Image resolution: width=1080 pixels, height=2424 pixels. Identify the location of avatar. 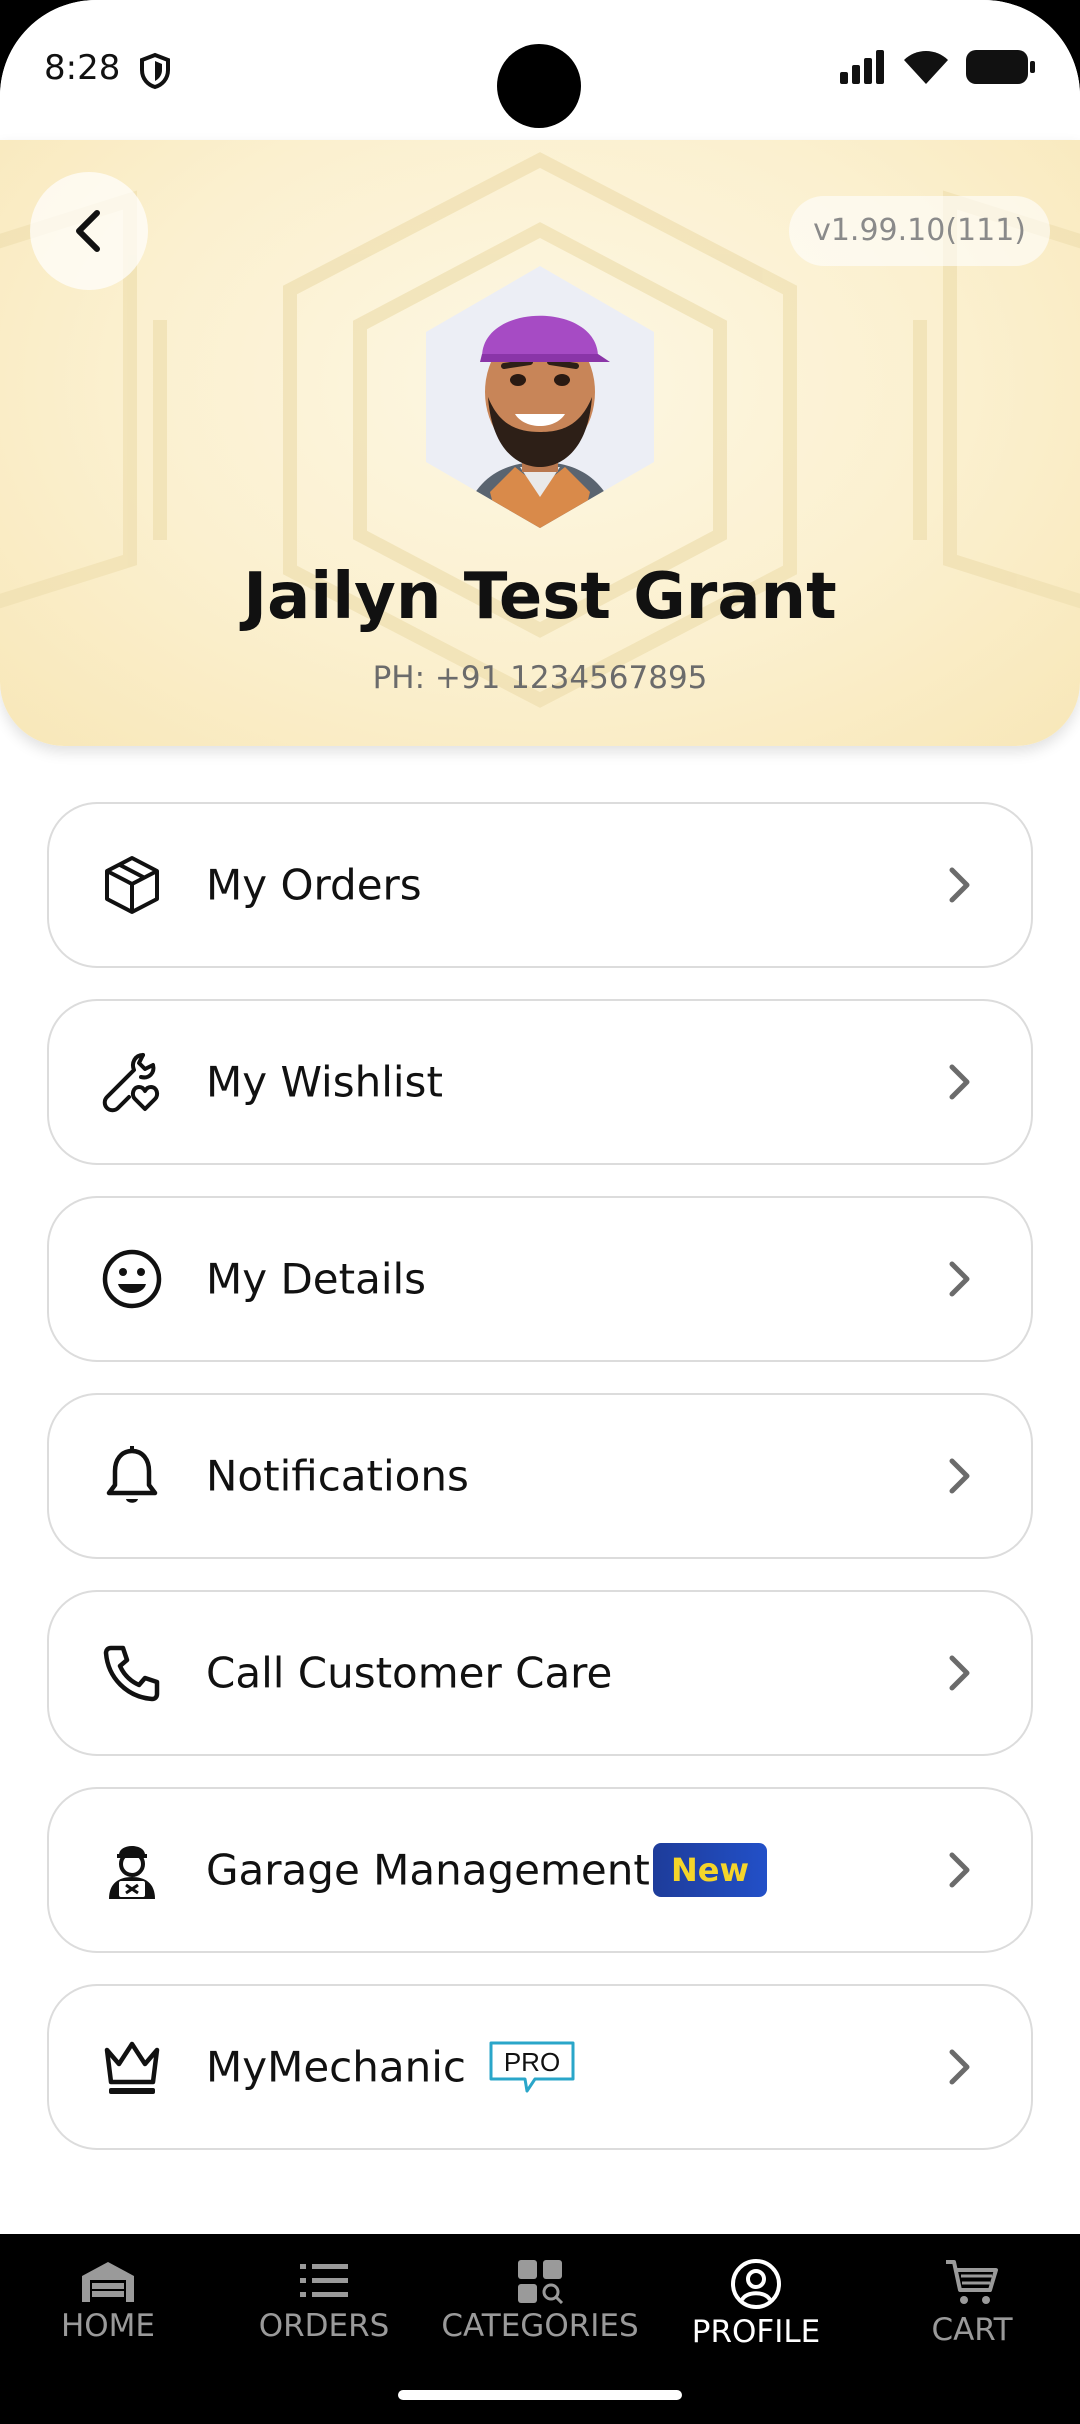
(540, 397).